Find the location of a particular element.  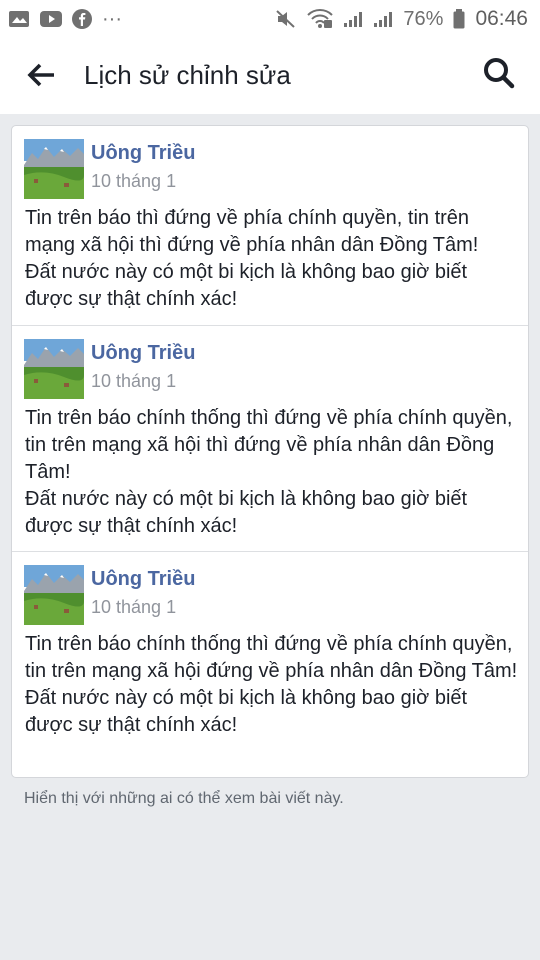

status-left: ··· is located at coordinates (65, 19).